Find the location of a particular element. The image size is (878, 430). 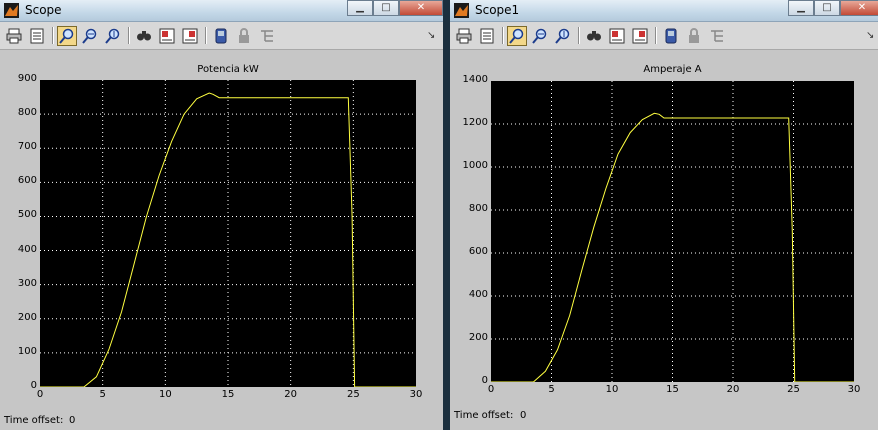

y-tick-label: 1400 is located at coordinates (475, 79).